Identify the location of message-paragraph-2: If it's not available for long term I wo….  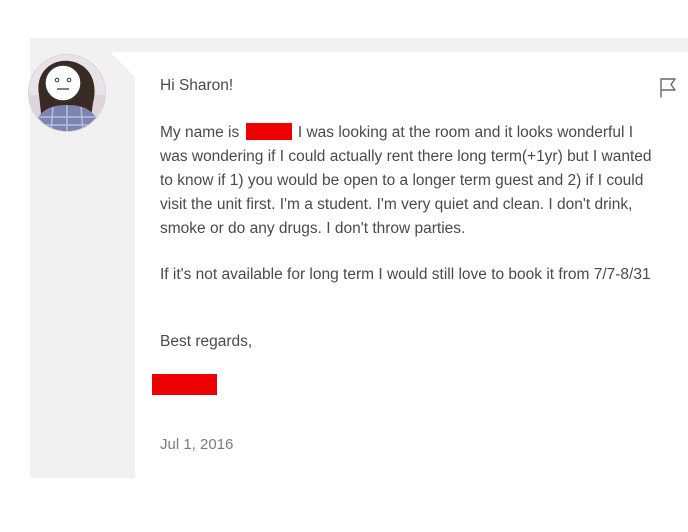
(405, 274).